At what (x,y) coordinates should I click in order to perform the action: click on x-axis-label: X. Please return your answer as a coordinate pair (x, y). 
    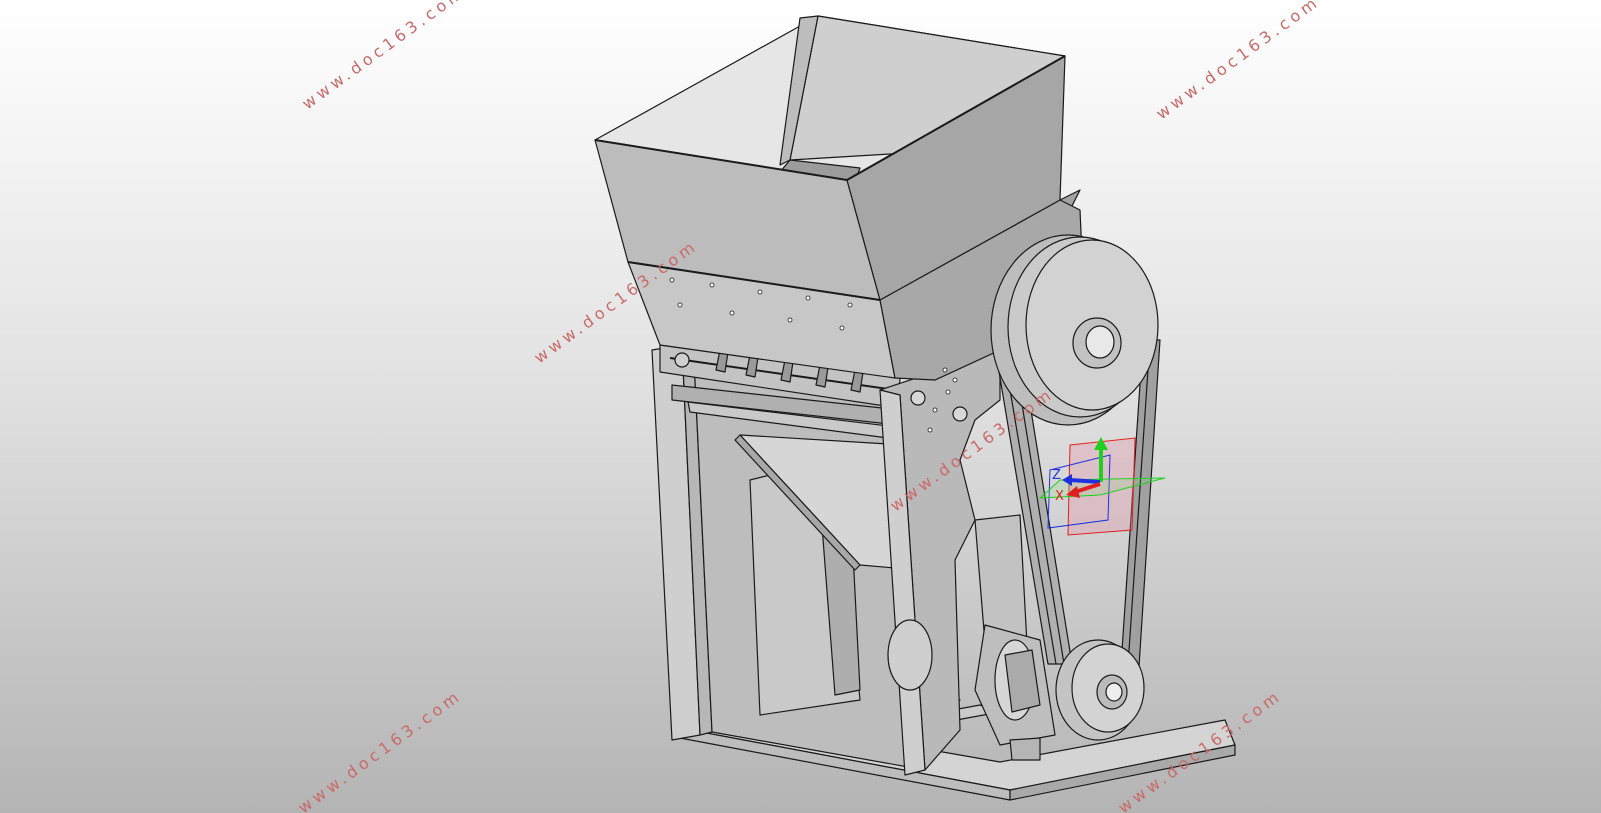
    Looking at the image, I should click on (1059, 496).